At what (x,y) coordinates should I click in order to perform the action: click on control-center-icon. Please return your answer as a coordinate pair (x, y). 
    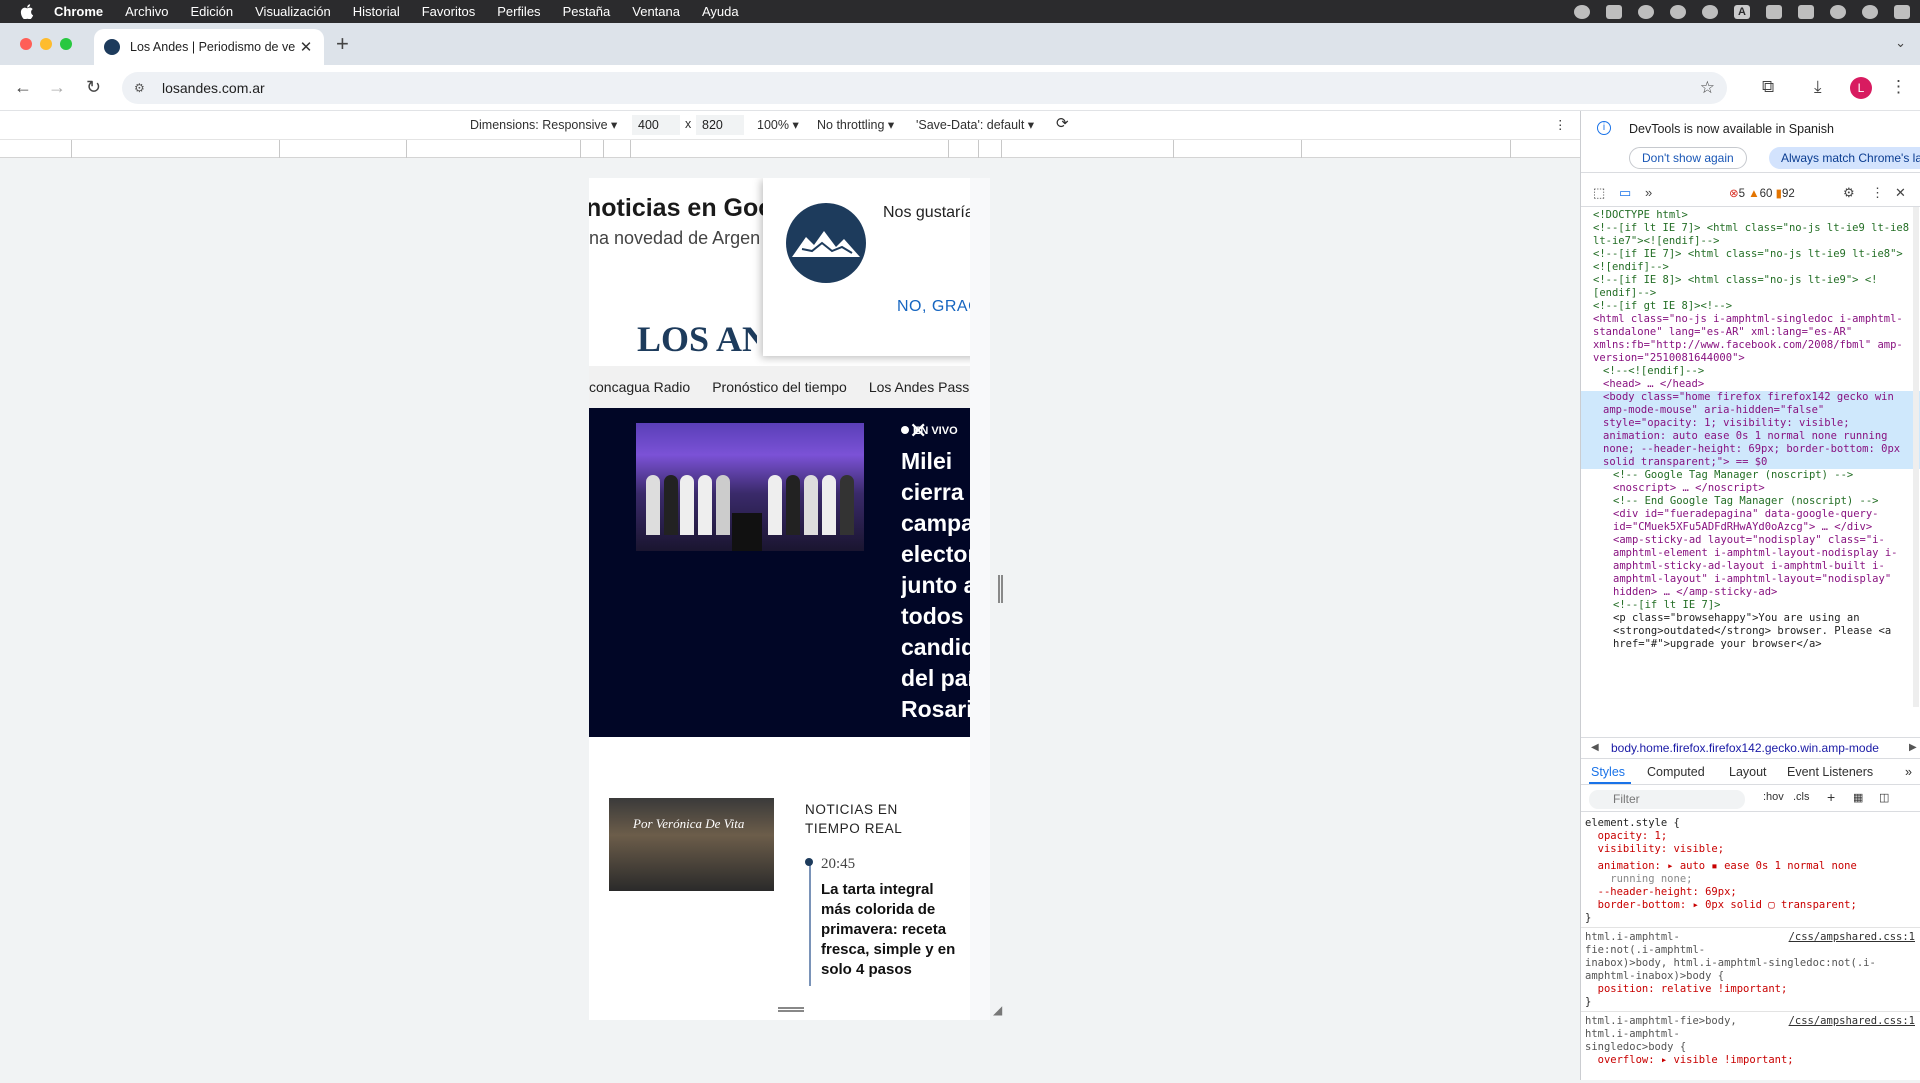
    Looking at the image, I should click on (1902, 11).